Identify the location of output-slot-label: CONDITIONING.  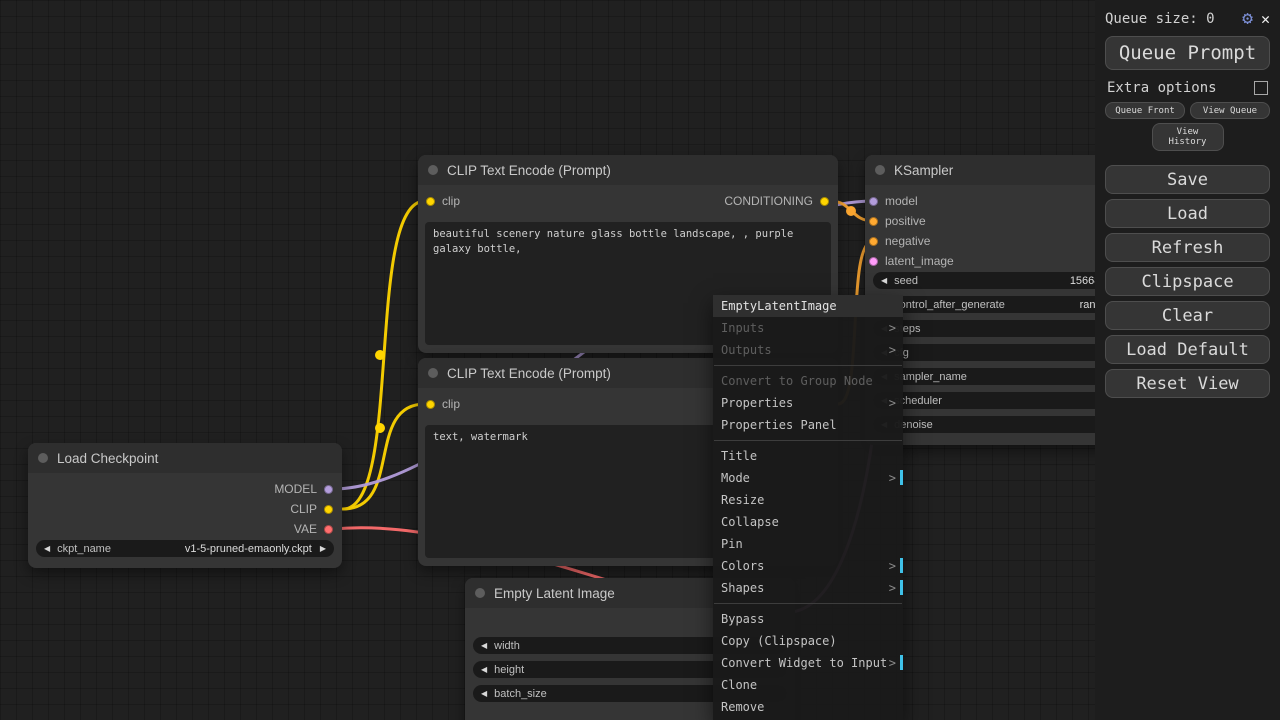
(768, 201).